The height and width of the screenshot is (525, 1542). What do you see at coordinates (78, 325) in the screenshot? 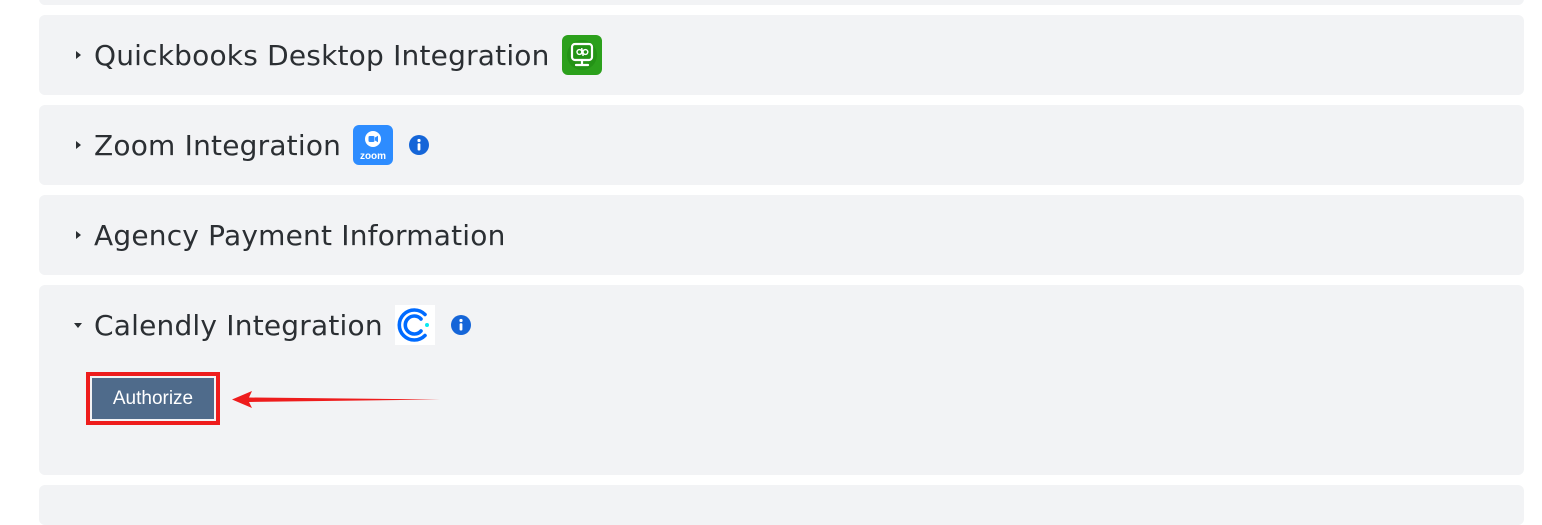
I see `caret-down-icon` at bounding box center [78, 325].